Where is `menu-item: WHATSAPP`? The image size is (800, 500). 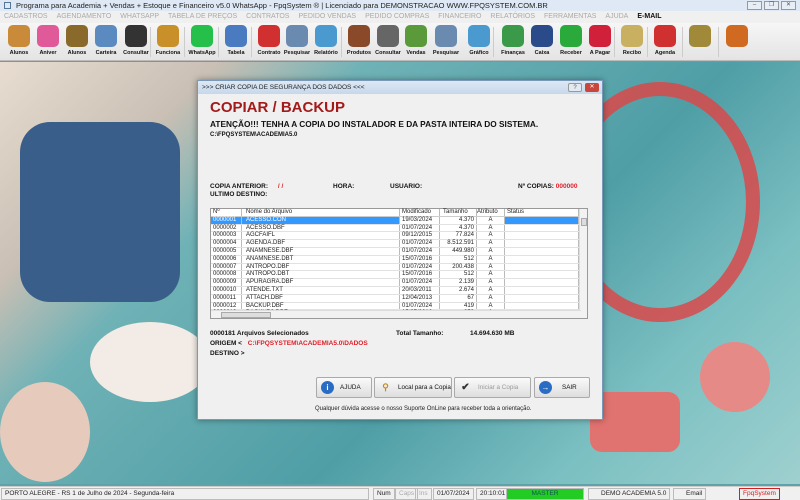
menu-item: WHATSAPP is located at coordinates (139, 17).